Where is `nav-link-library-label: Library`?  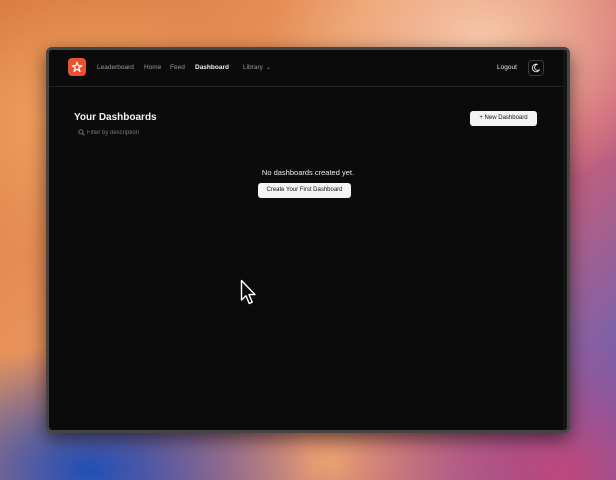 nav-link-library-label: Library is located at coordinates (253, 67).